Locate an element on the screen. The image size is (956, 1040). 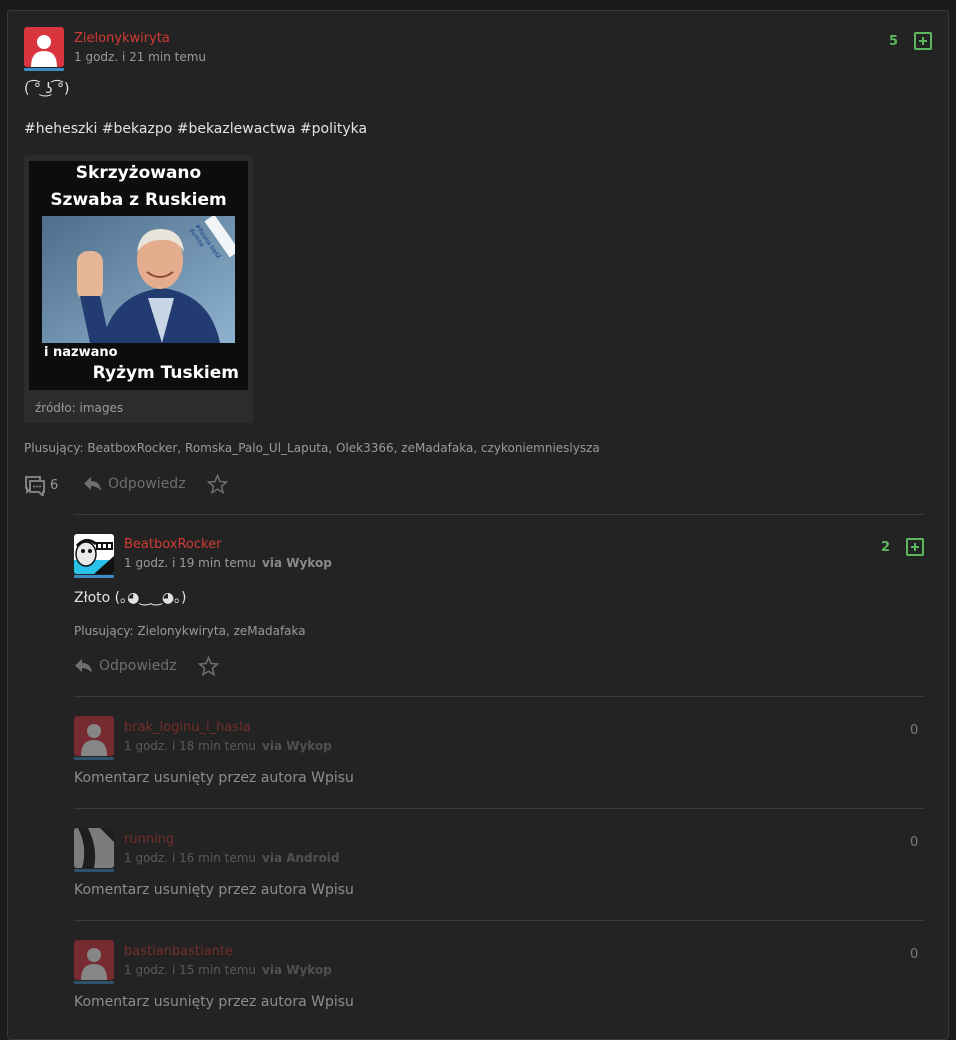
comment-meta: 1 godz. i 16 min temu via Android is located at coordinates (232, 858).